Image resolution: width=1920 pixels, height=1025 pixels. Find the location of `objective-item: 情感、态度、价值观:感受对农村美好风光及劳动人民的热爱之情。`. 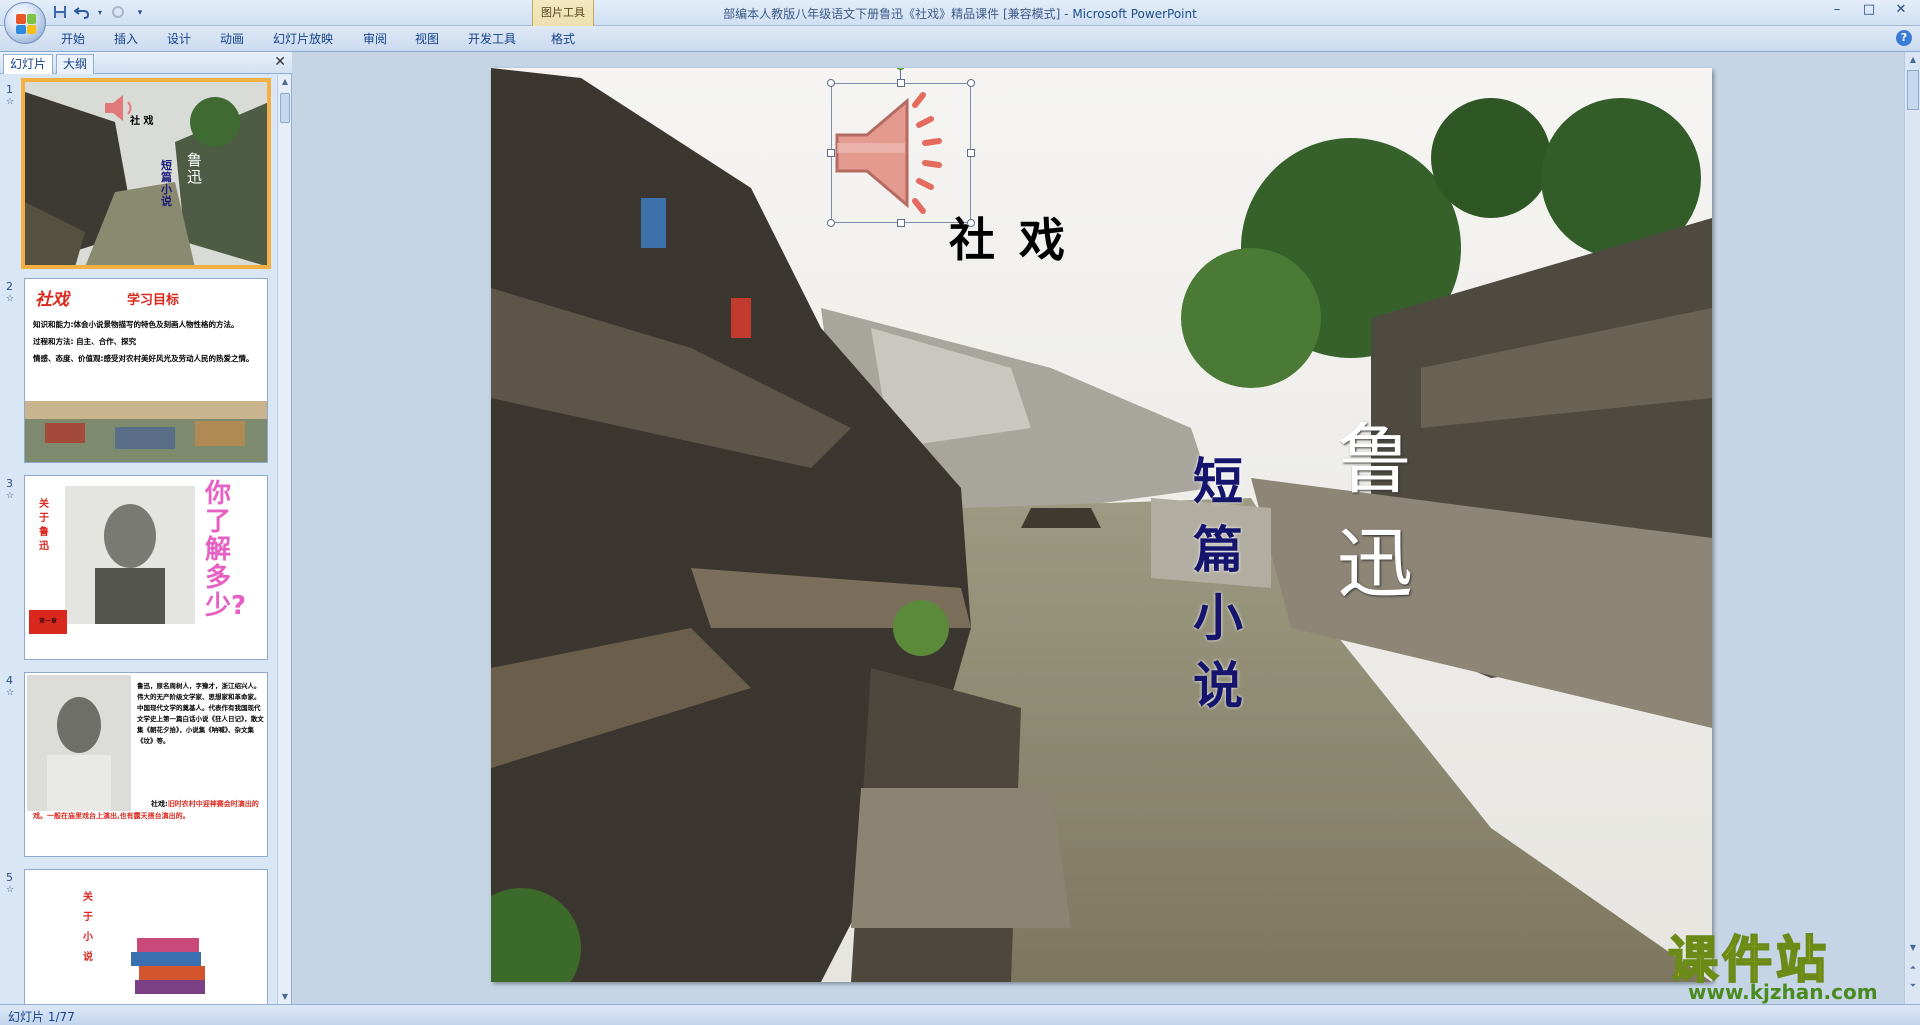

objective-item: 情感、态度、价值观:感受对农村美好风光及劳动人民的热爱之情。 is located at coordinates (143, 358).